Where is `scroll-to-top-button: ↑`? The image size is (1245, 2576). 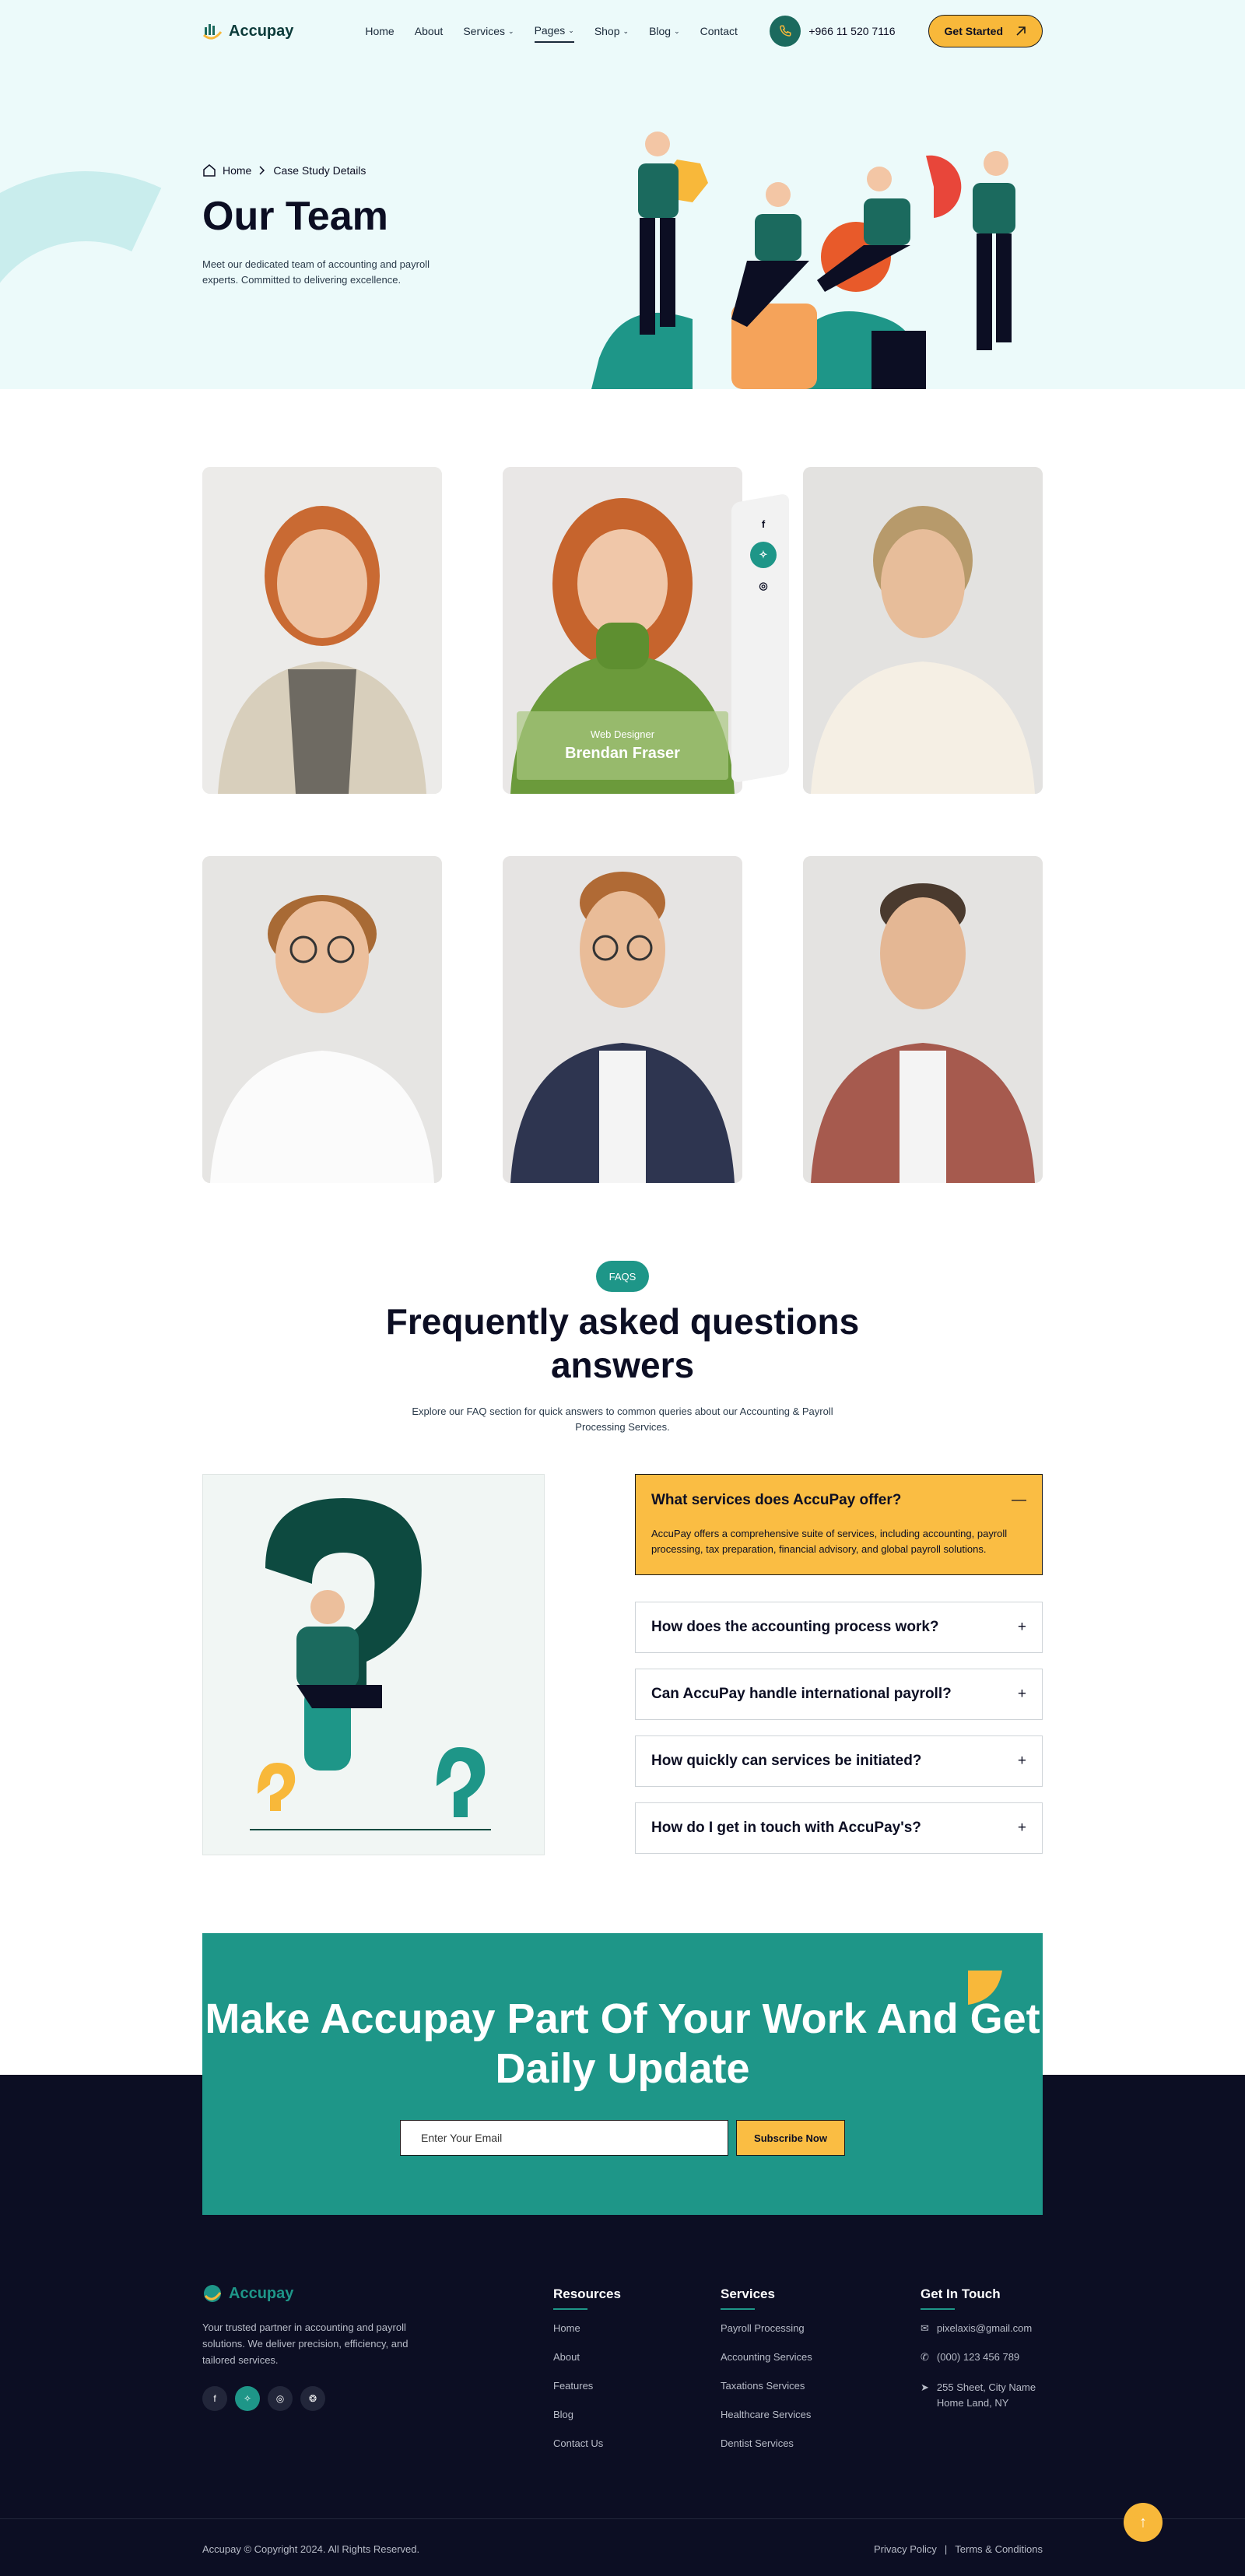 scroll-to-top-button: ↑ is located at coordinates (1143, 2523).